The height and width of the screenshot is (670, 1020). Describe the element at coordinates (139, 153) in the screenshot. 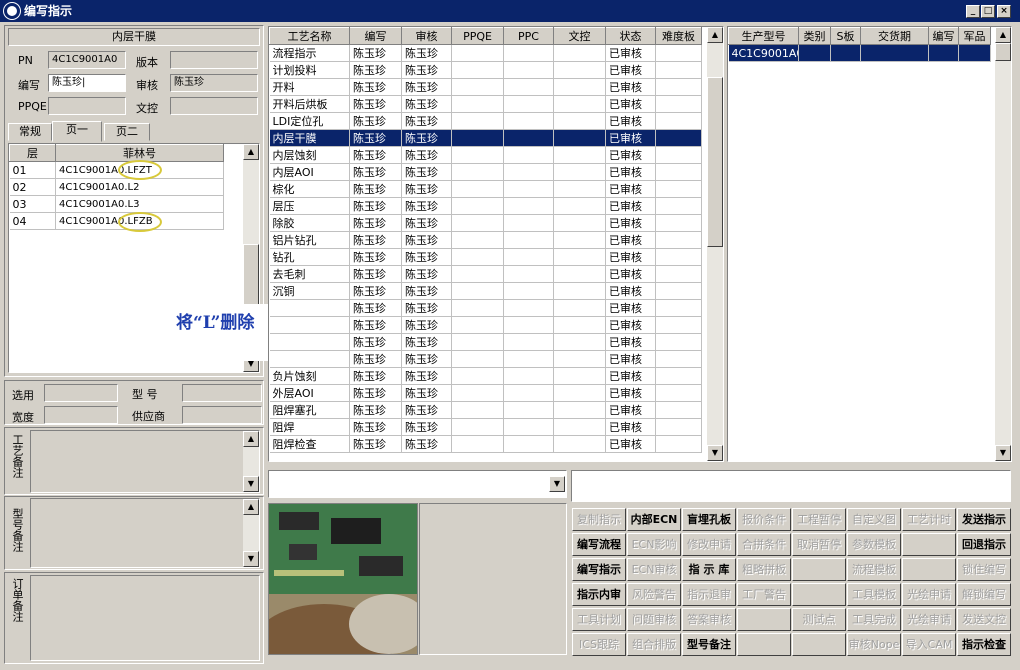

I see `film-col-header: 菲林号` at that location.